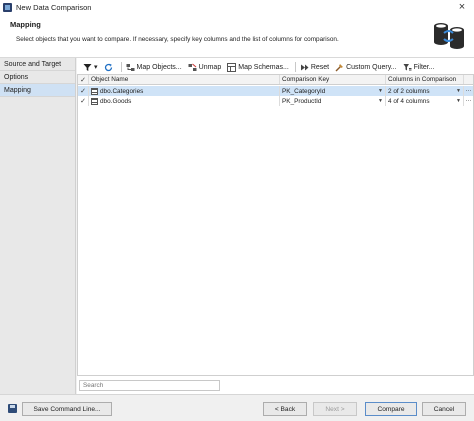 The width and height of the screenshot is (474, 421). What do you see at coordinates (122, 91) in the screenshot?
I see `object-name: dbo.Categories` at bounding box center [122, 91].